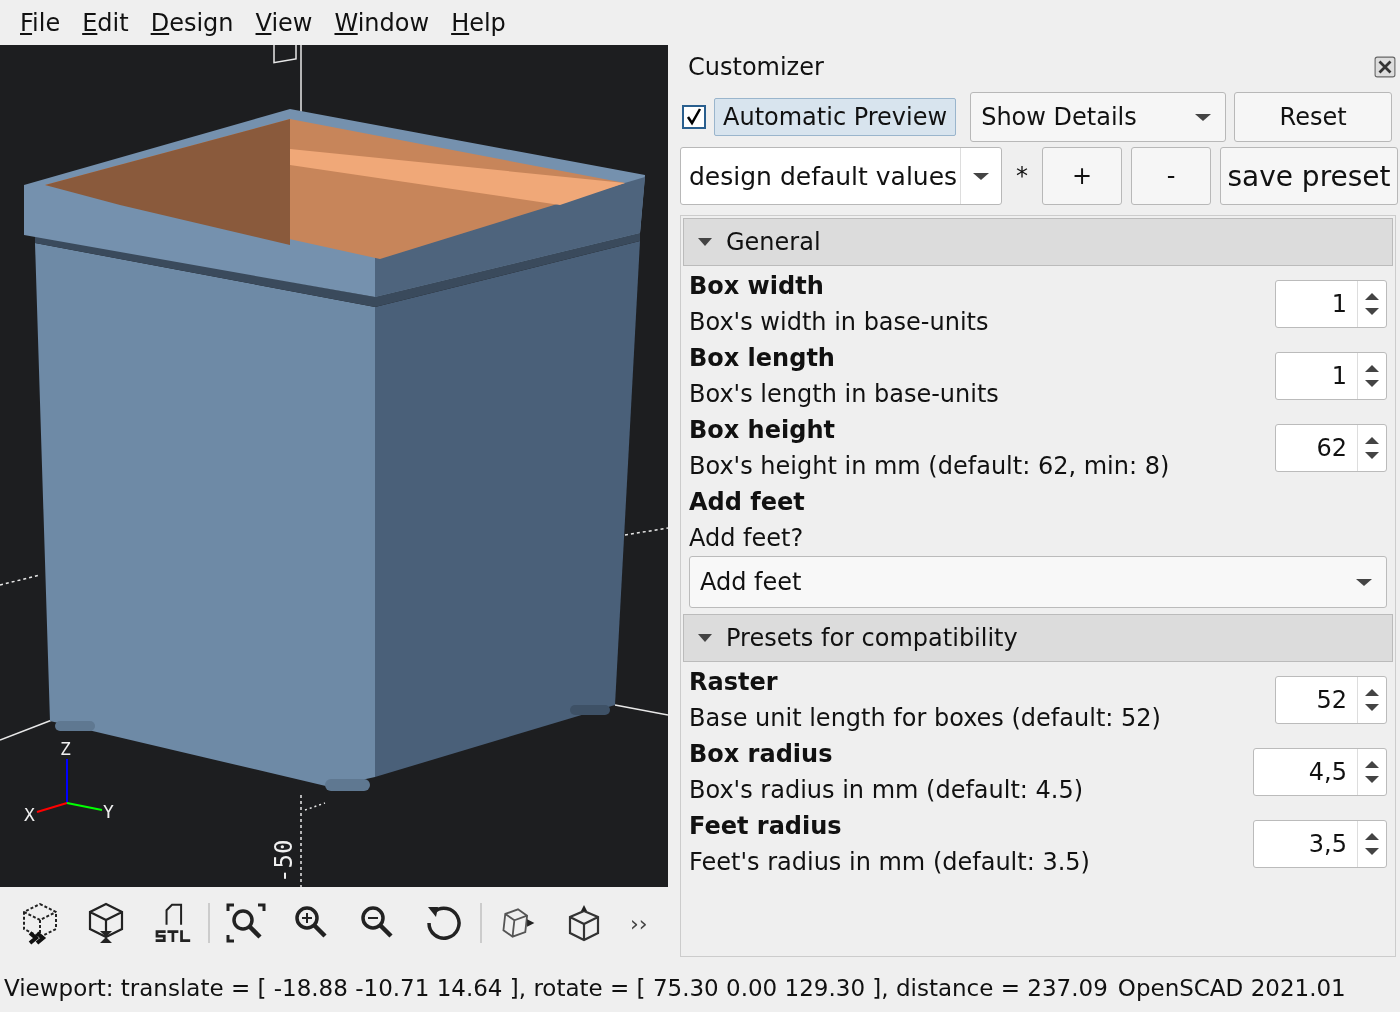 The width and height of the screenshot is (1400, 1012). What do you see at coordinates (1331, 448) in the screenshot?
I see `number-spinbox: 62` at bounding box center [1331, 448].